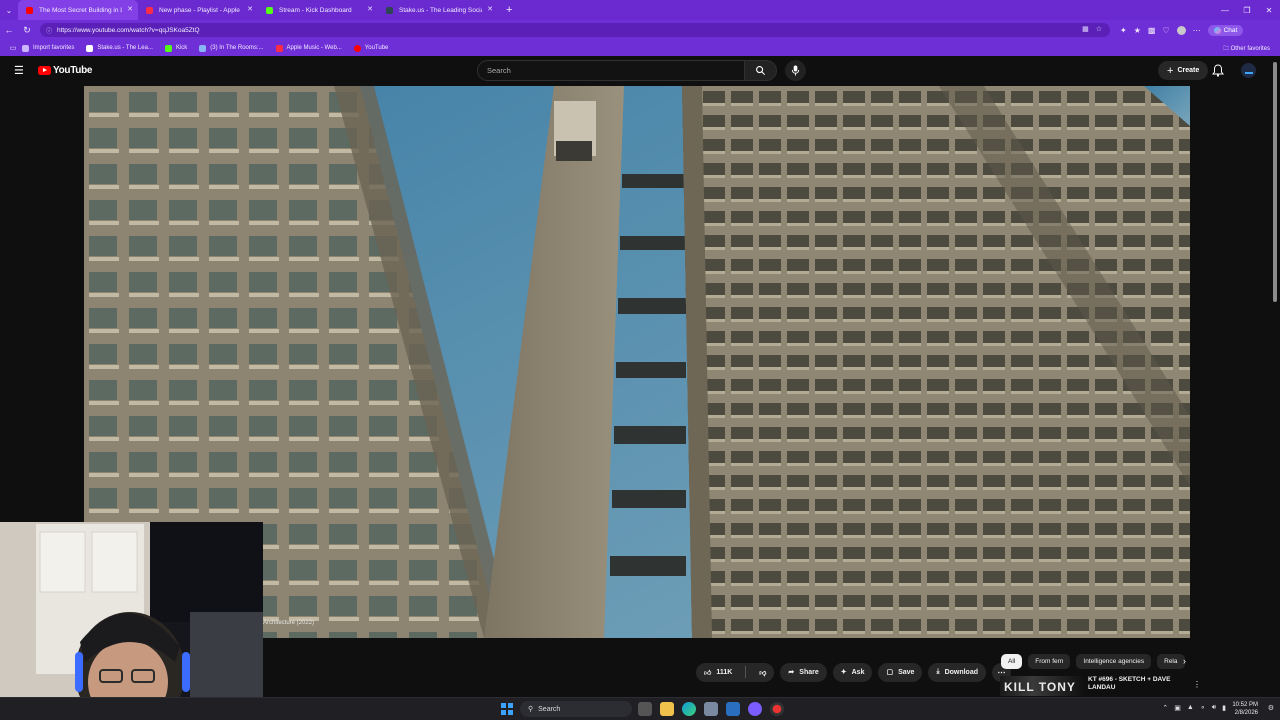 This screenshot has width=1280, height=720. I want to click on volume-icon: 🔊︎, so click(1214, 708).